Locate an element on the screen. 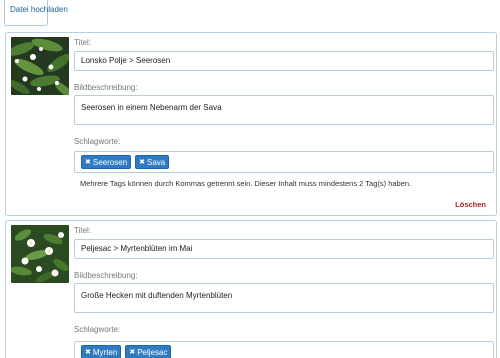 This screenshot has width=500, height=358. tag-chip: ✖ Peljesac is located at coordinates (148, 351).